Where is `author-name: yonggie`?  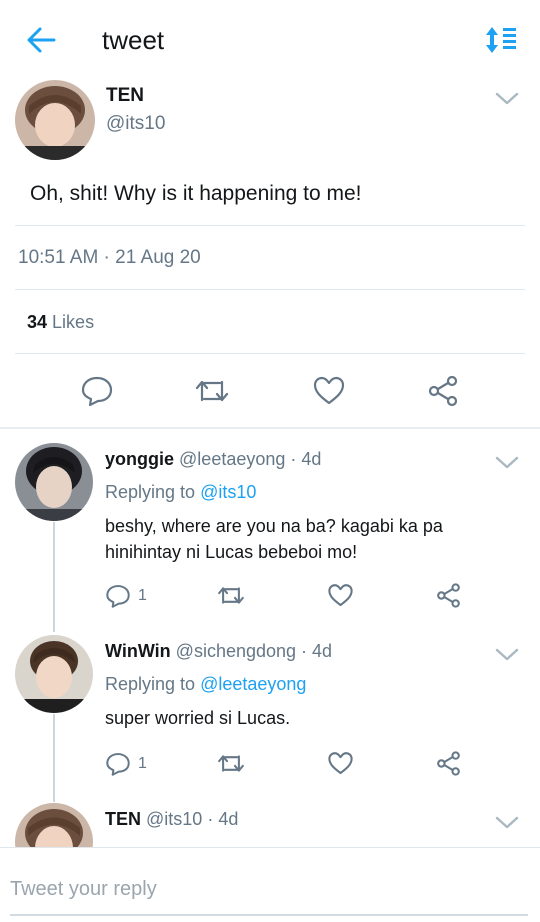 author-name: yonggie is located at coordinates (139, 459).